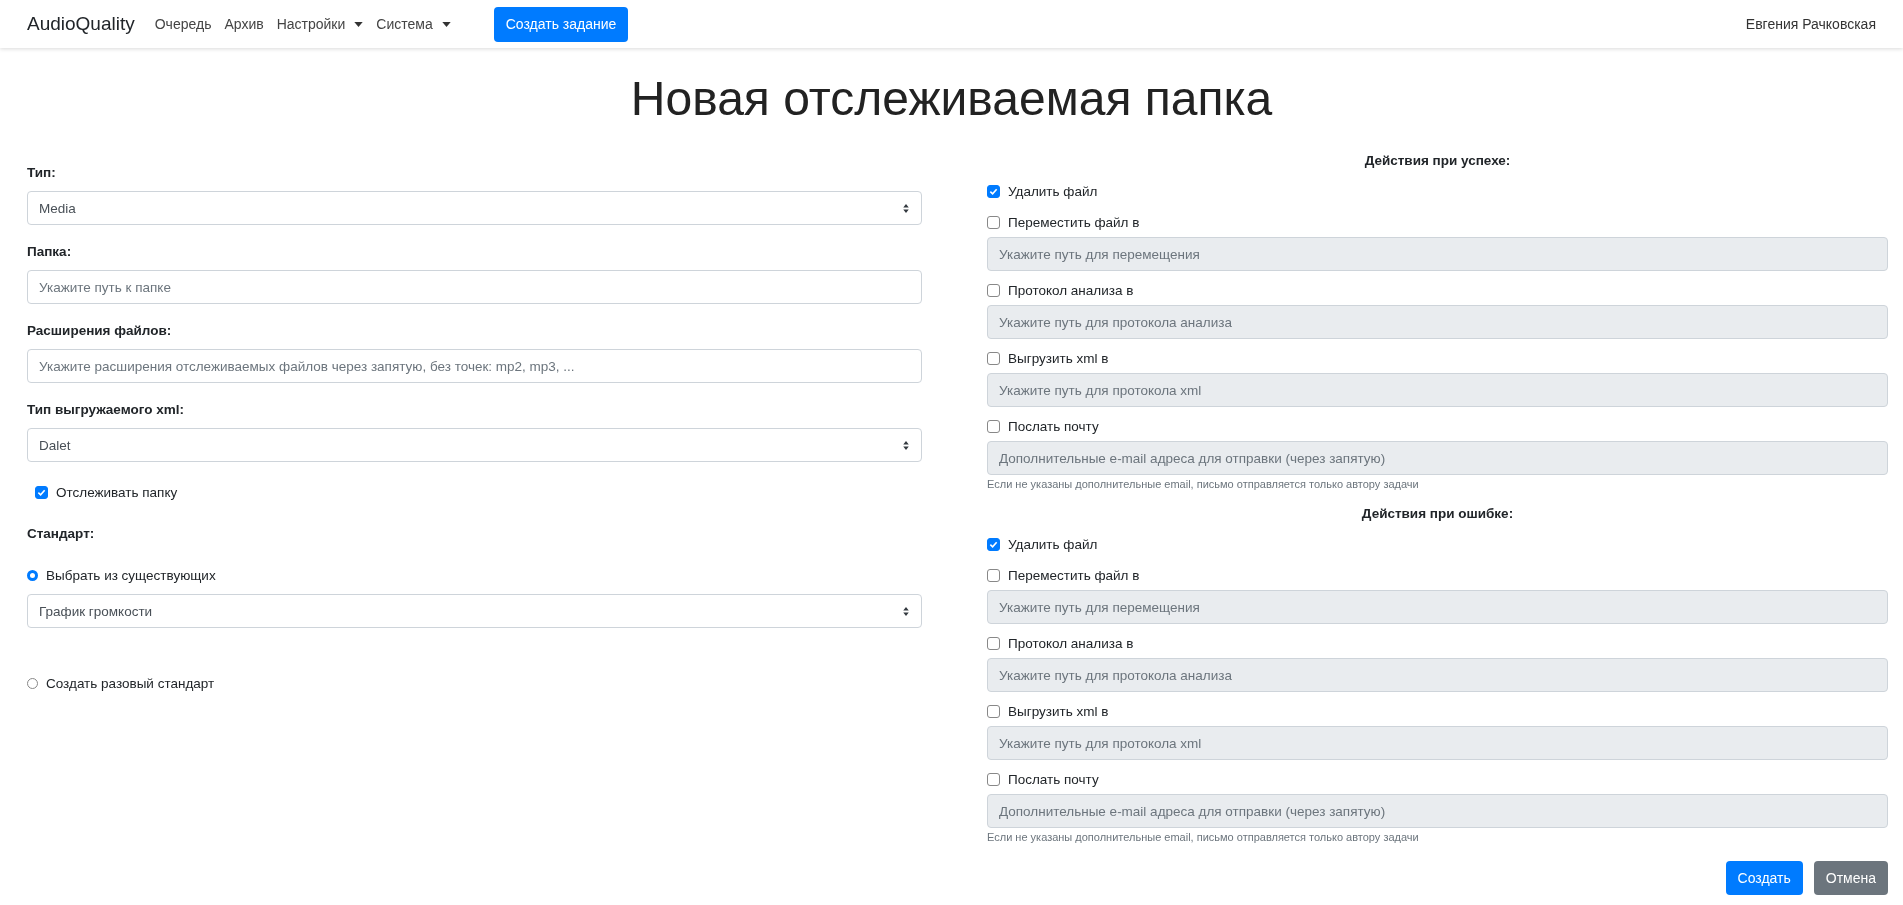 This screenshot has height=905, width=1903. Describe the element at coordinates (183, 24) in the screenshot. I see `nav-link: Очередь` at that location.